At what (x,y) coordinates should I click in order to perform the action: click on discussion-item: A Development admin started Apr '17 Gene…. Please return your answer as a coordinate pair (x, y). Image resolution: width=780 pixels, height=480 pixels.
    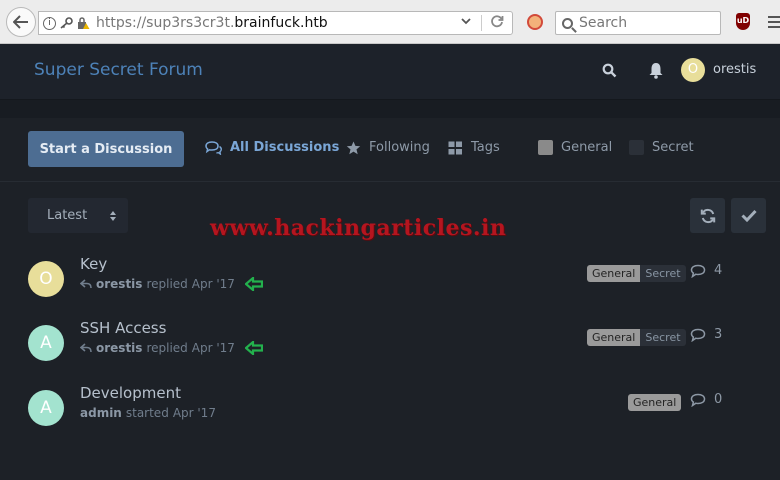
    Looking at the image, I should click on (390, 417).